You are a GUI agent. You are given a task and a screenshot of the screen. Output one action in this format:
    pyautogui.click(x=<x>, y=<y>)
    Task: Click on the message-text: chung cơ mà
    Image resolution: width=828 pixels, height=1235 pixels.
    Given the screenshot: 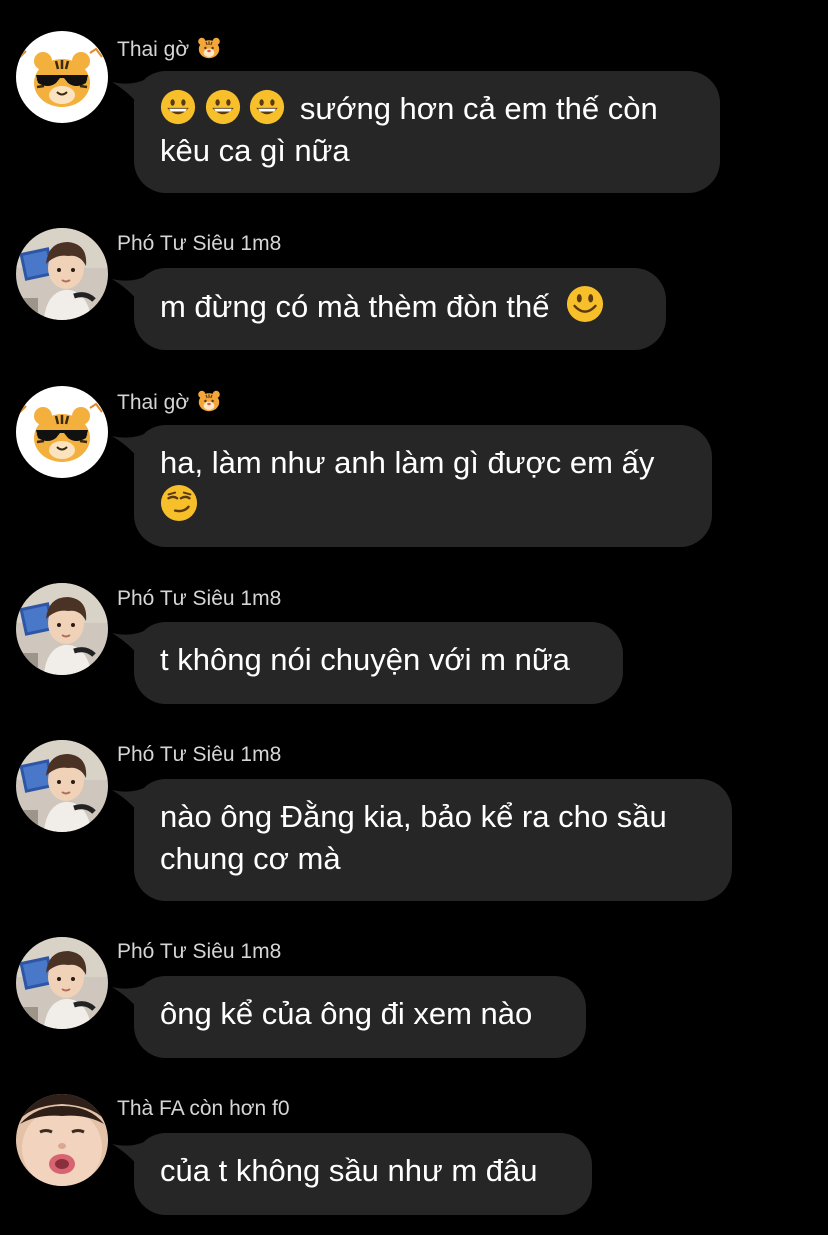 What is the action you would take?
    pyautogui.click(x=250, y=858)
    